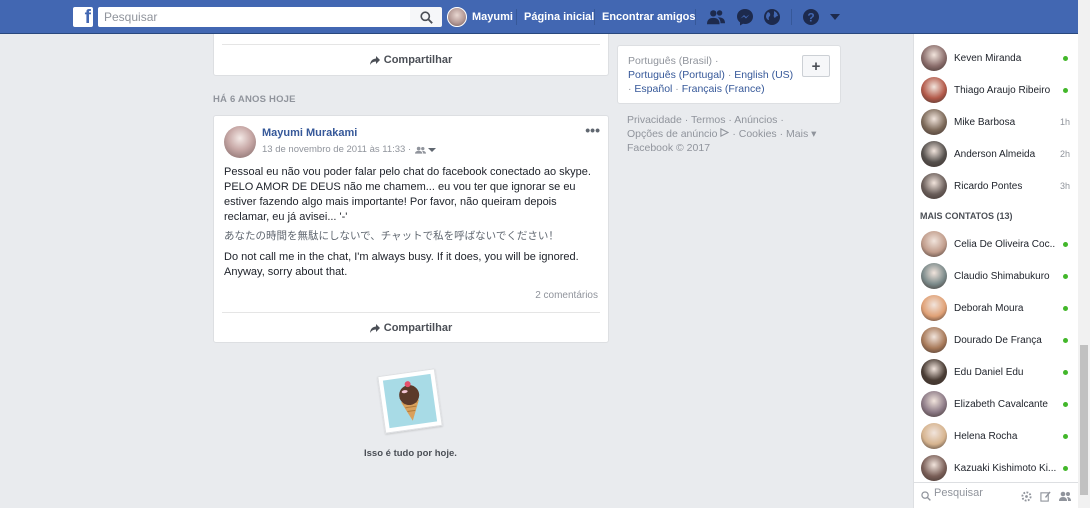 The height and width of the screenshot is (508, 1090). I want to click on chat-contact-name: Thiago Araujo Ribeiro, so click(1002, 90).